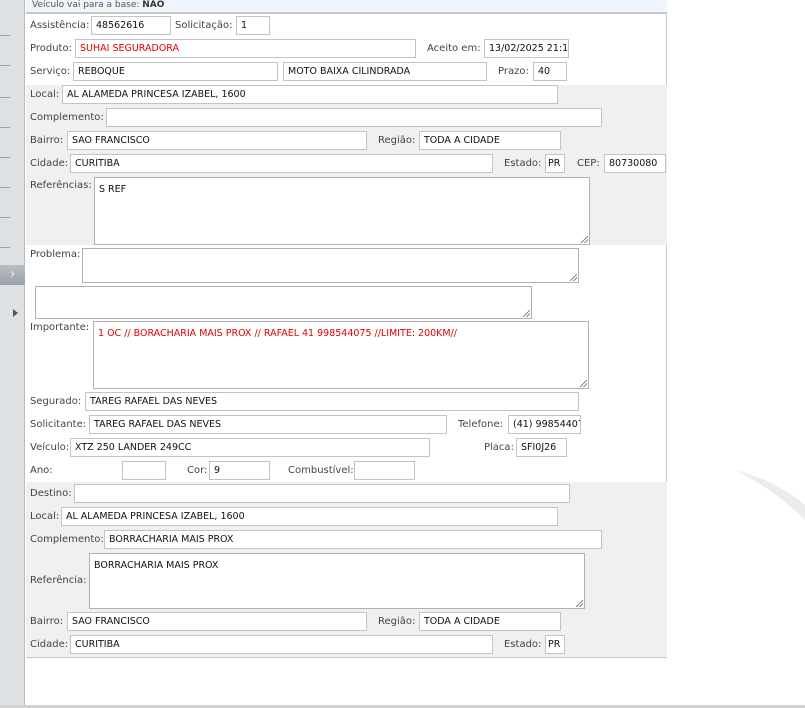 Image resolution: width=805 pixels, height=708 pixels. Describe the element at coordinates (47, 140) in the screenshot. I see `bairro-label: Bairro:` at that location.